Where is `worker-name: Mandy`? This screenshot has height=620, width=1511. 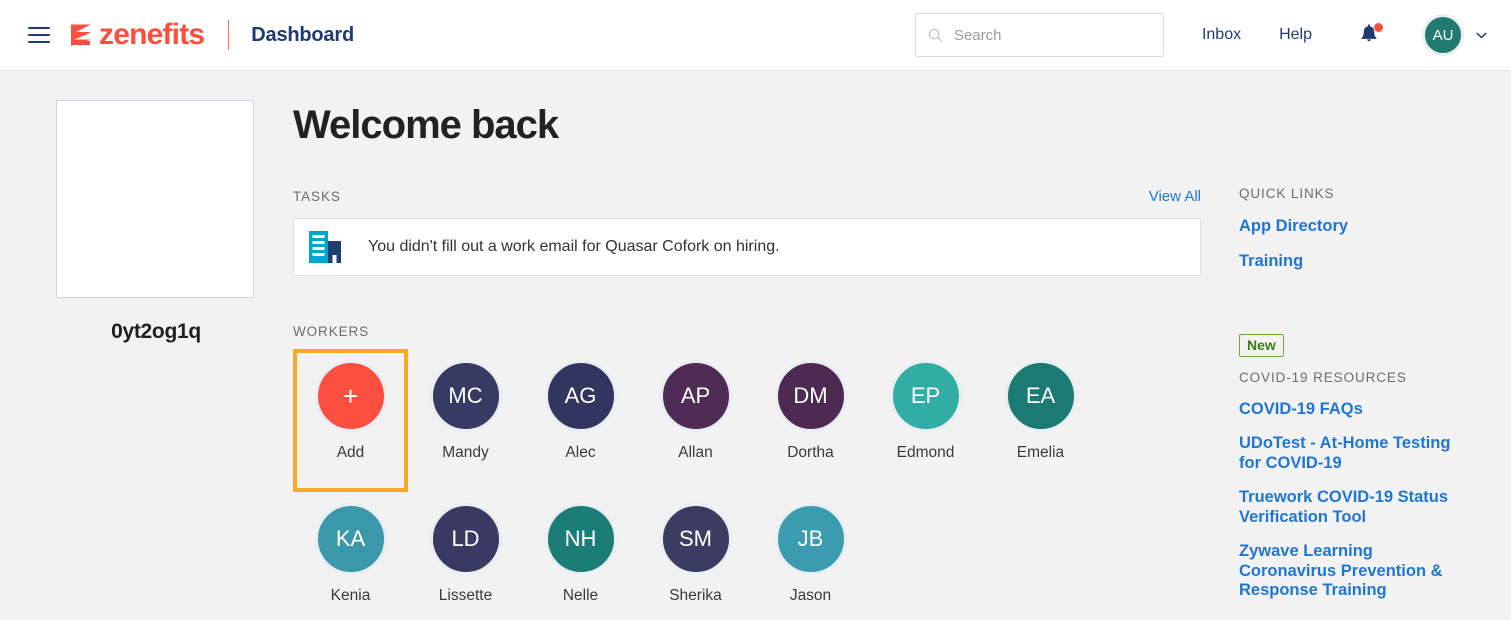
worker-name: Mandy is located at coordinates (465, 452).